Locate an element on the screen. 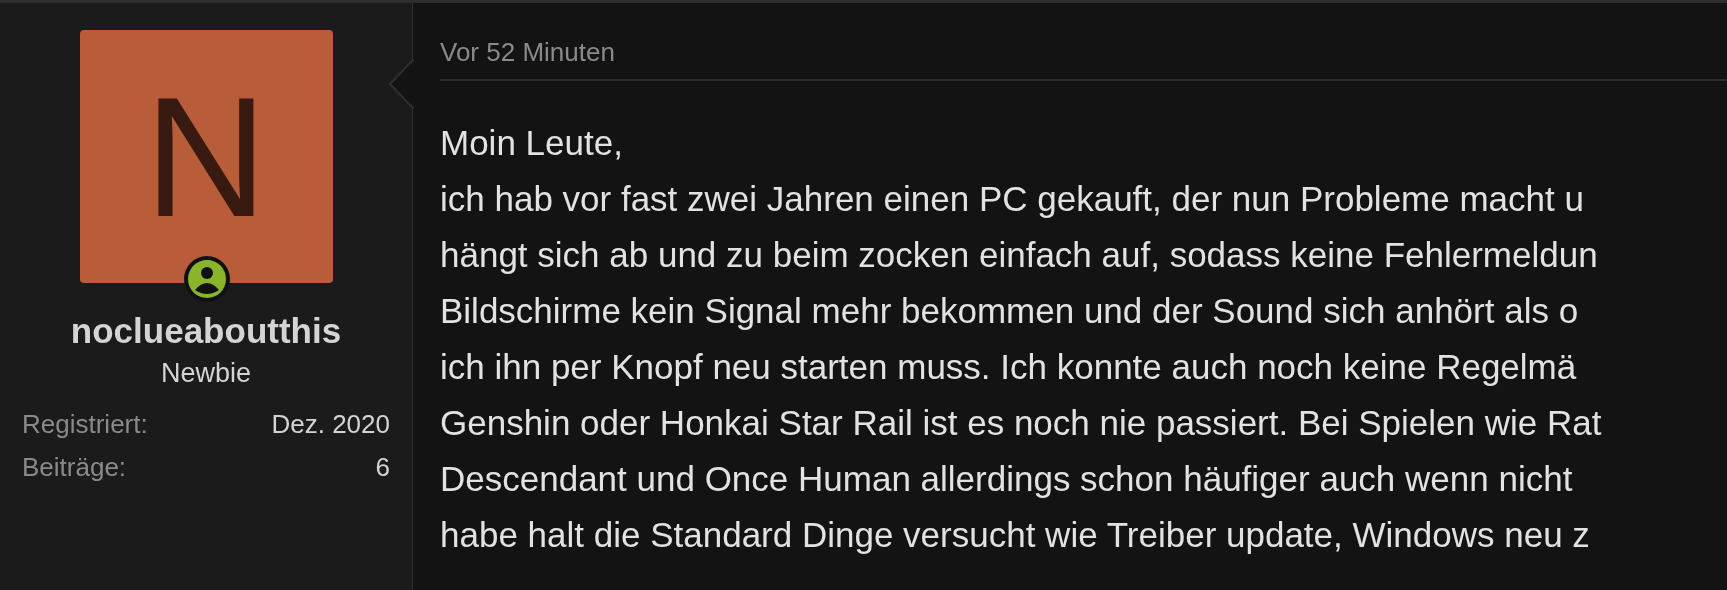 The width and height of the screenshot is (1727, 590). post-text-line: Genshin oder Honkai Star Rail ist es noch nie passiert. Bei Spielen wie Rat is located at coordinates (1021, 422).